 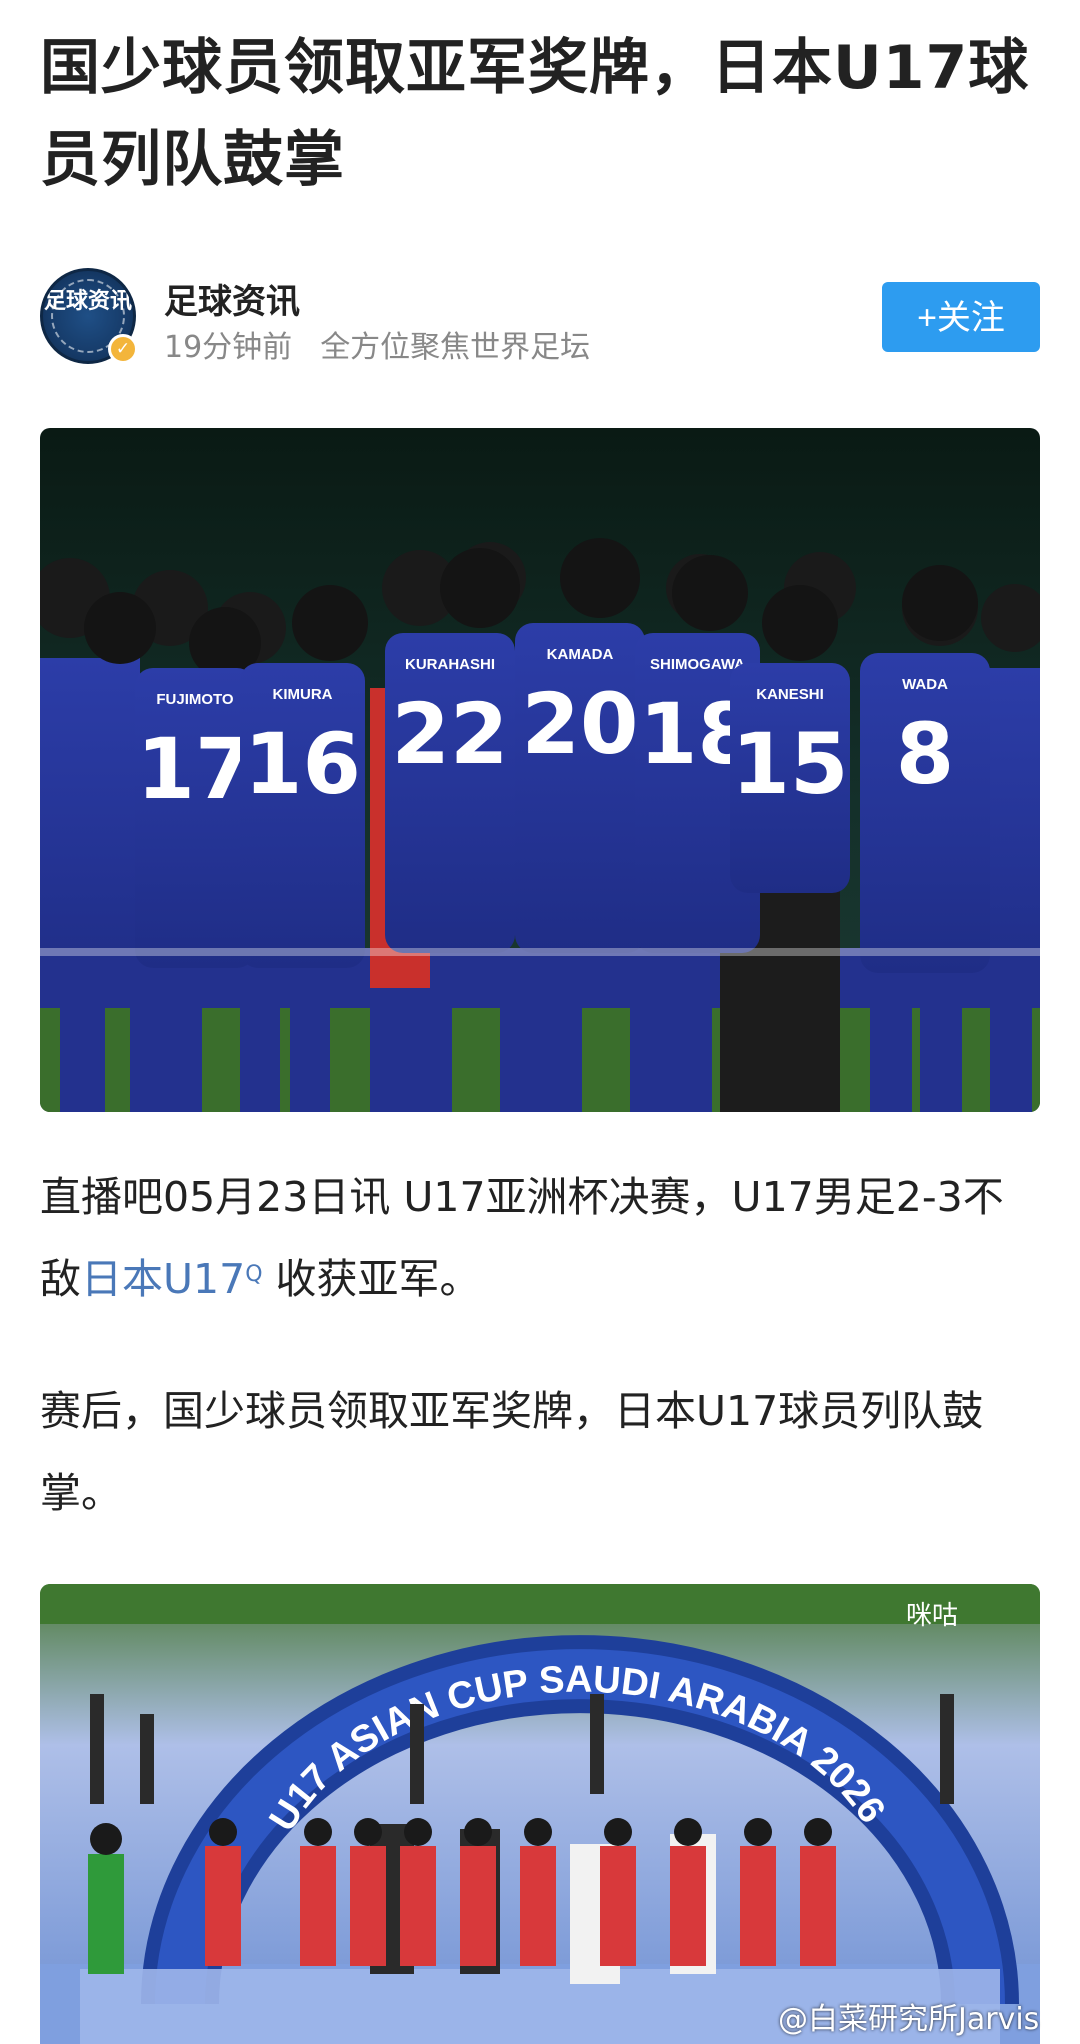 I want to click on watermark: @白菜研究所Jarvis, so click(x=909, y=2019).